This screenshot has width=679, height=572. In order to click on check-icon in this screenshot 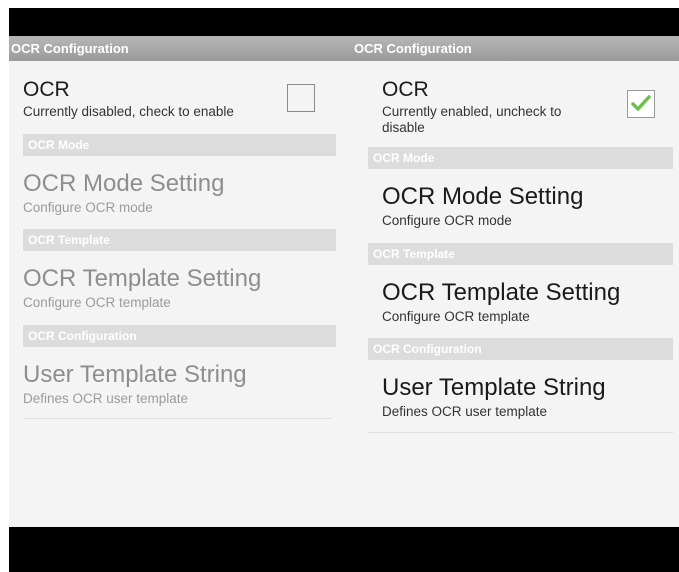, I will do `click(641, 103)`.